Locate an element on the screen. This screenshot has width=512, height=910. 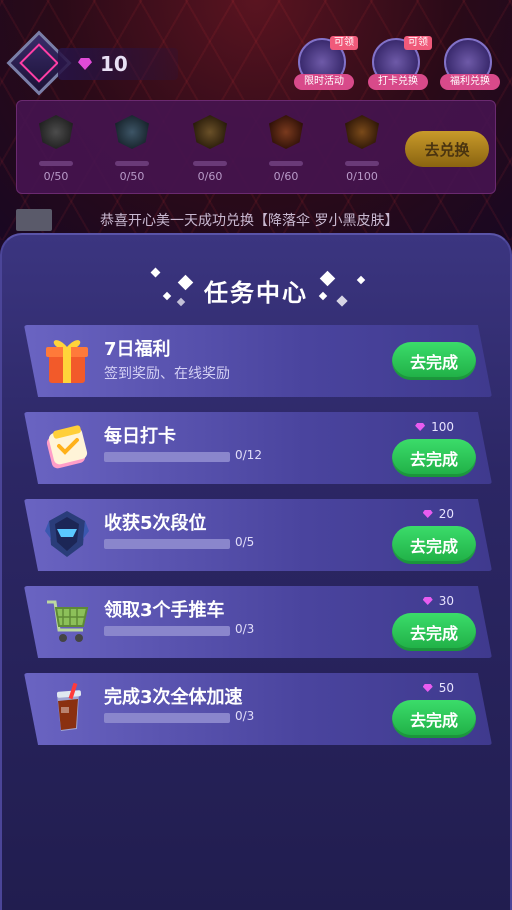
rank-progress: 0/100 is located at coordinates (362, 176).